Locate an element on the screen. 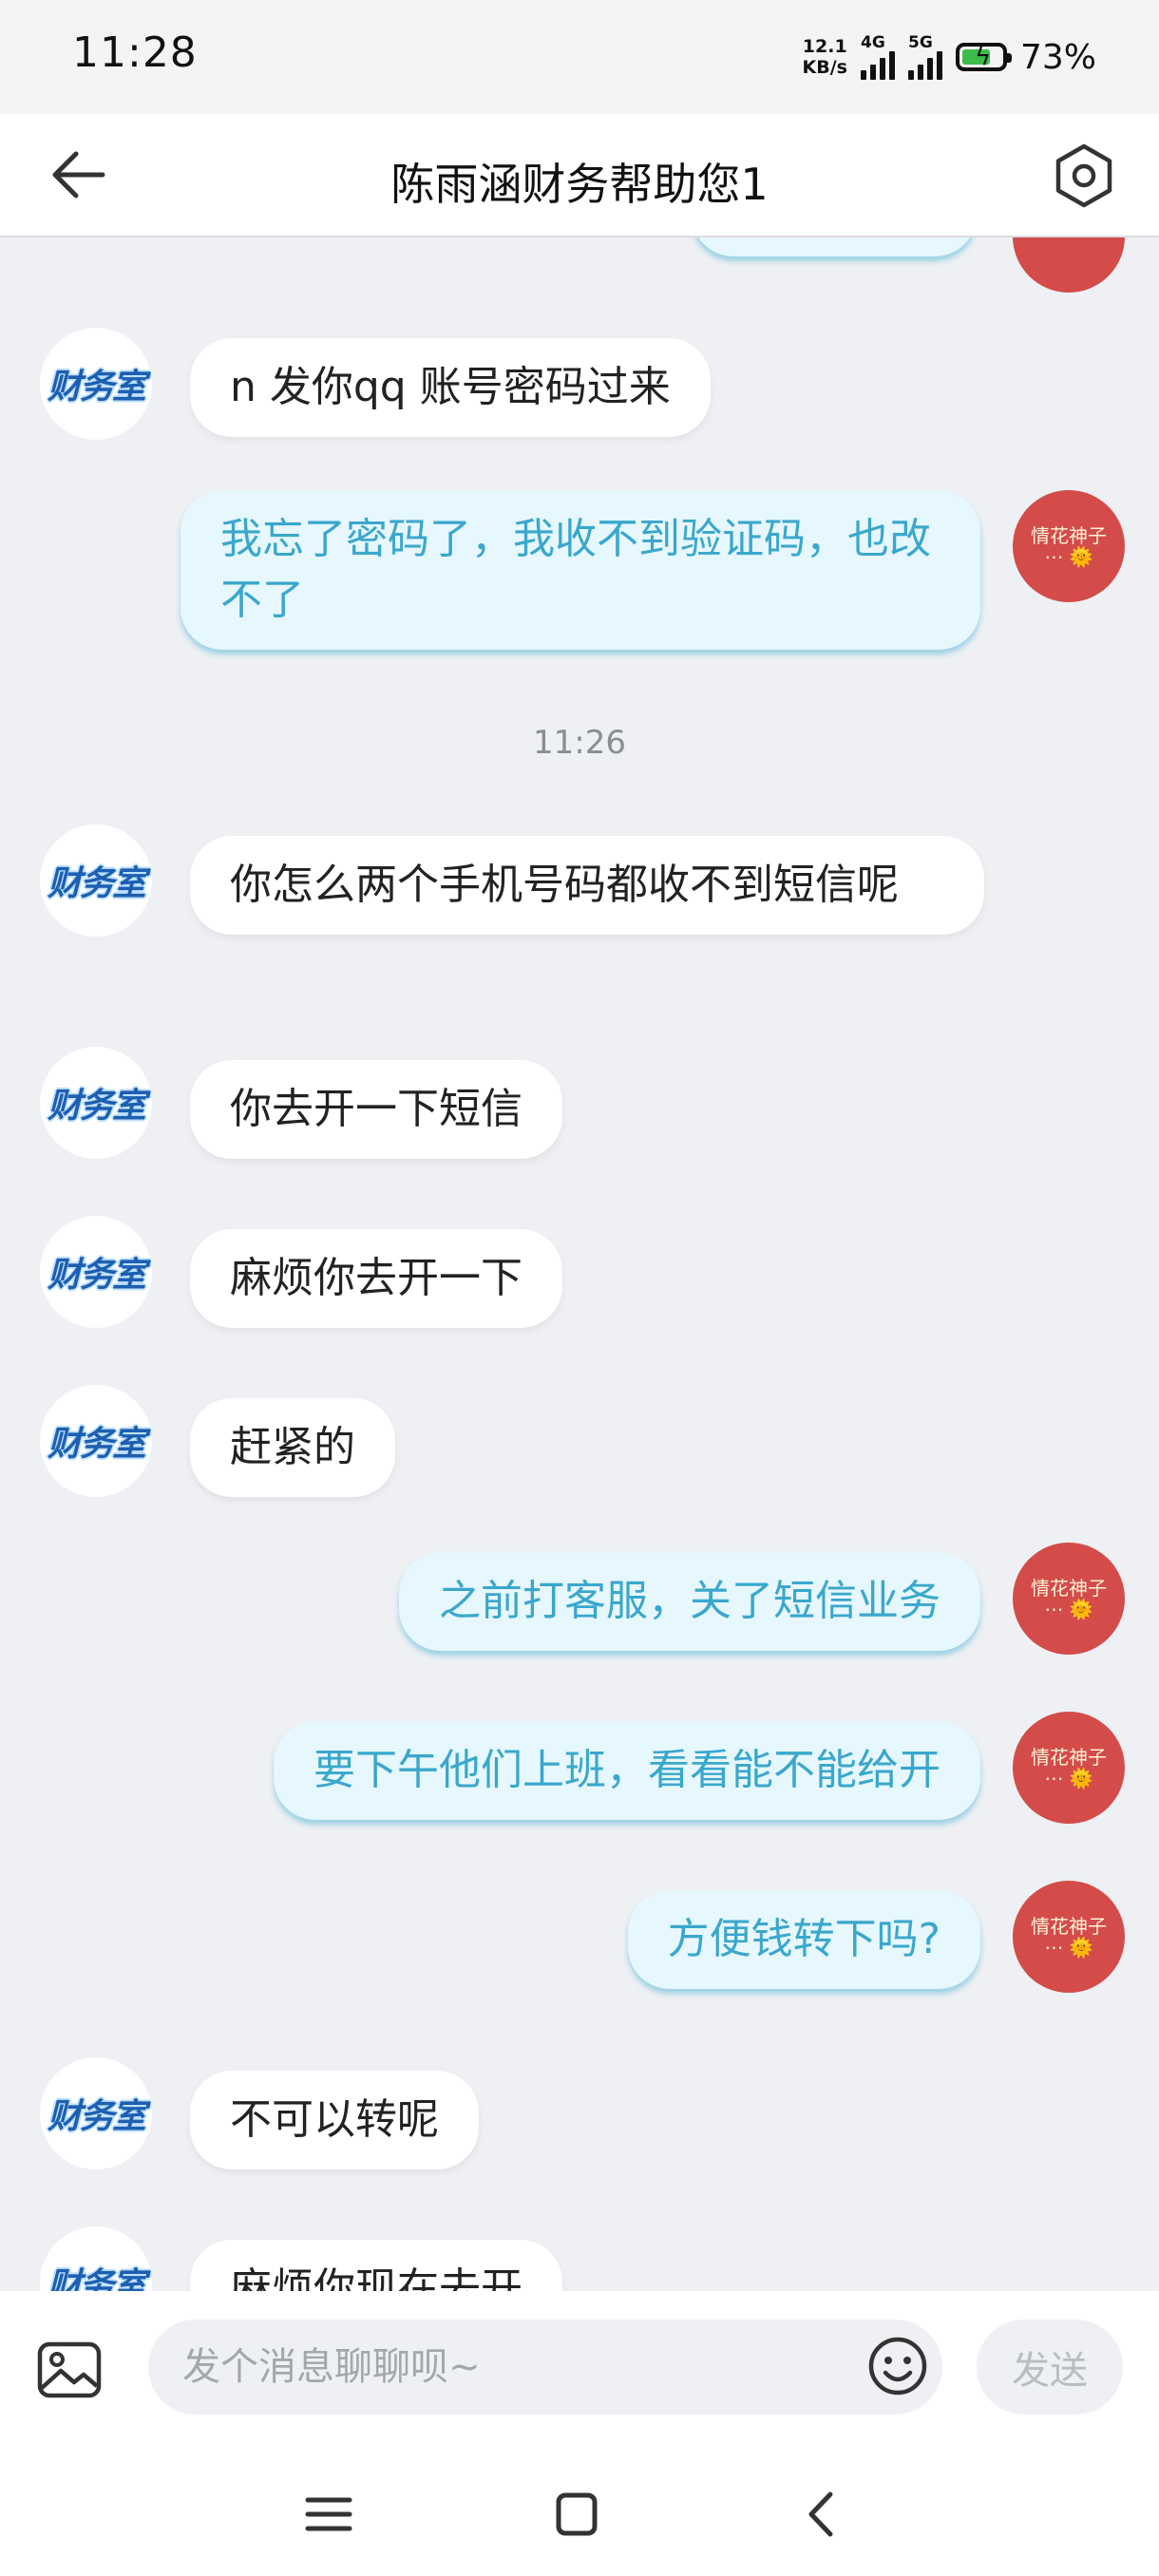 This screenshot has height=2576, width=1159. signal-4g-icon: 4G is located at coordinates (877, 56).